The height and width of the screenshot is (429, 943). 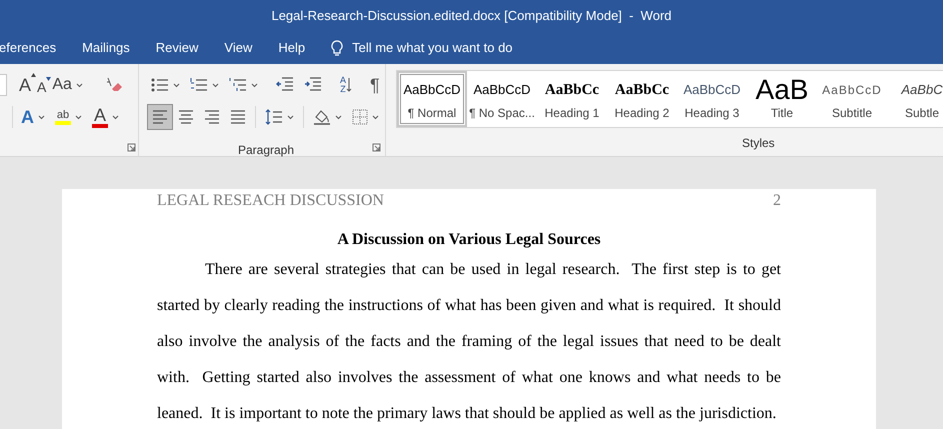 What do you see at coordinates (712, 113) in the screenshot?
I see `style-name: Heading 3` at bounding box center [712, 113].